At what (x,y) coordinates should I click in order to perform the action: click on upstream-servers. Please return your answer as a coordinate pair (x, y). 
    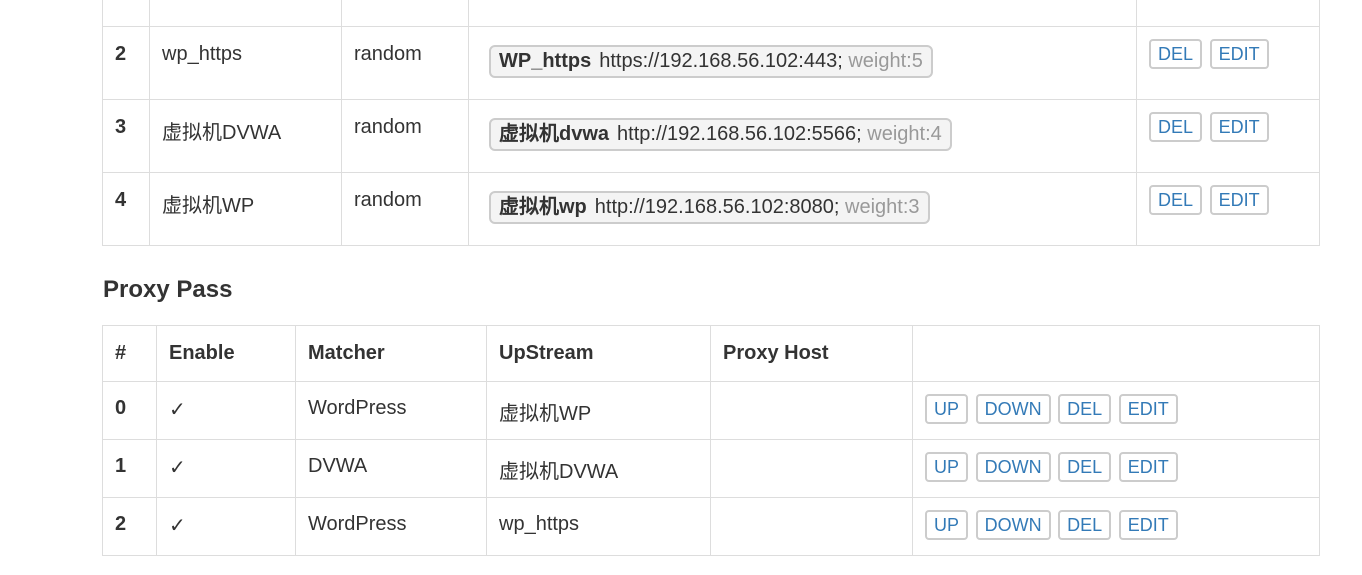
    Looking at the image, I should click on (802, 13).